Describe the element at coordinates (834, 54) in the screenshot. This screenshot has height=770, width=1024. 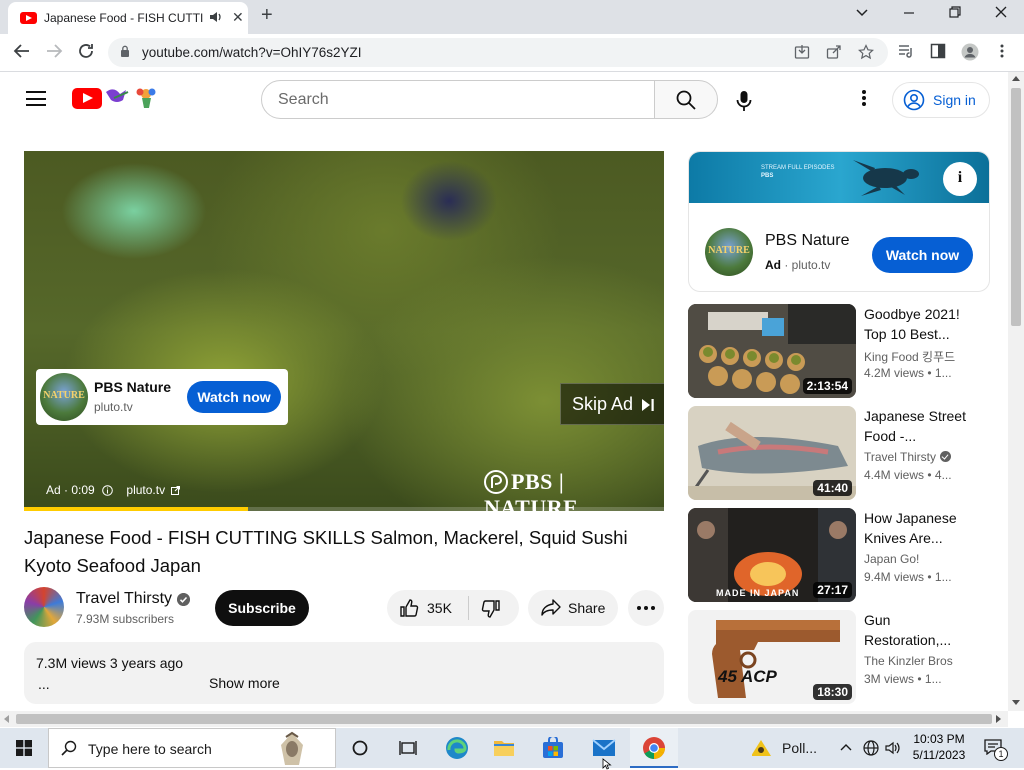
I see `share-page-icon` at that location.